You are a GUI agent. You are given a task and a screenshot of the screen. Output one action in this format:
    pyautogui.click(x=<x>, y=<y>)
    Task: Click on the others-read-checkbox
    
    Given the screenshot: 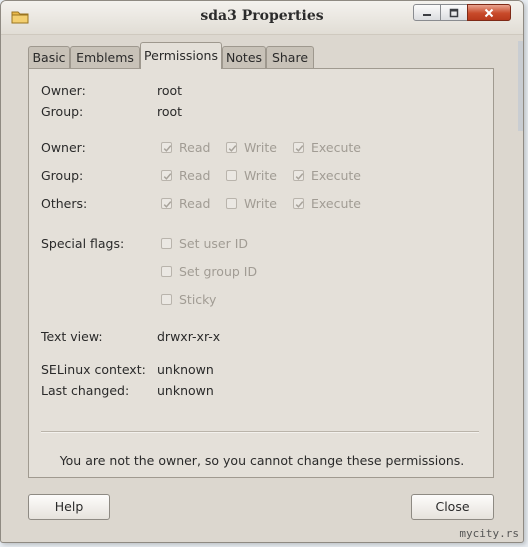 What is the action you would take?
    pyautogui.click(x=166, y=203)
    